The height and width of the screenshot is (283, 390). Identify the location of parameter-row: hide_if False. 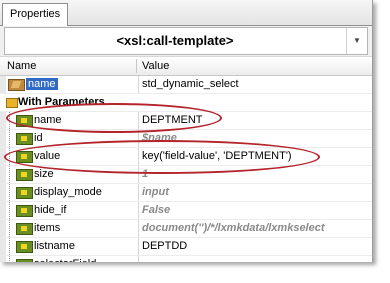
(186, 211).